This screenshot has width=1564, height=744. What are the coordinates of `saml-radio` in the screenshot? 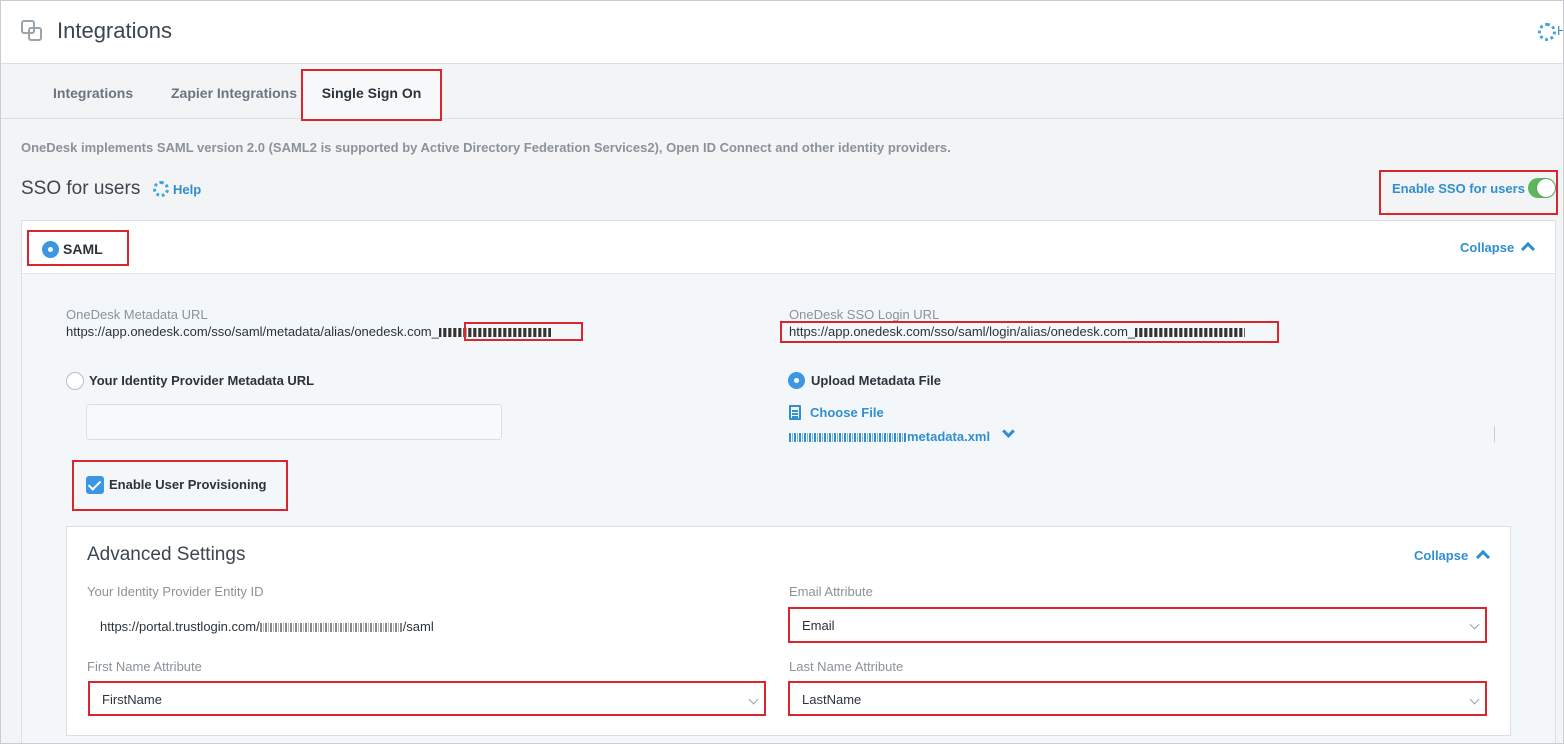 It's located at (50, 249).